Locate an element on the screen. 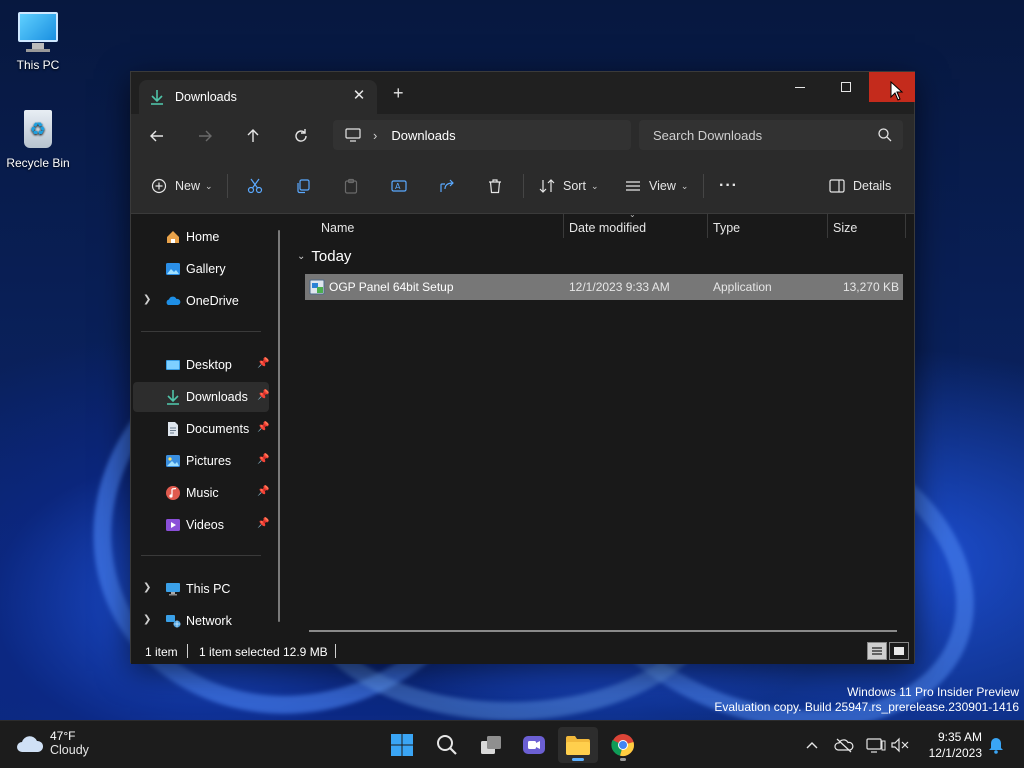 The width and height of the screenshot is (1024, 768). desktop-folder-icon is located at coordinates (173, 365).